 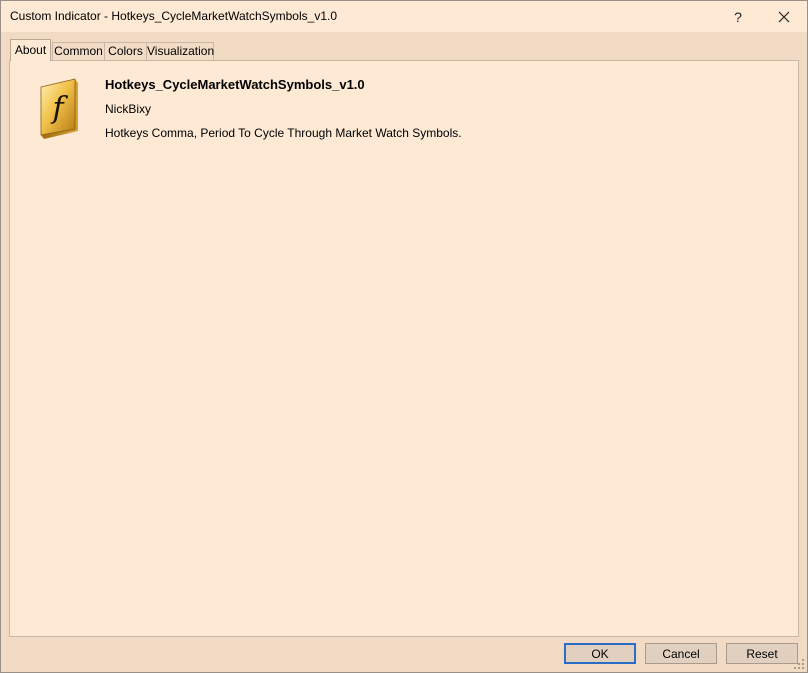 What do you see at coordinates (30, 50) in the screenshot?
I see `tab-about: About` at bounding box center [30, 50].